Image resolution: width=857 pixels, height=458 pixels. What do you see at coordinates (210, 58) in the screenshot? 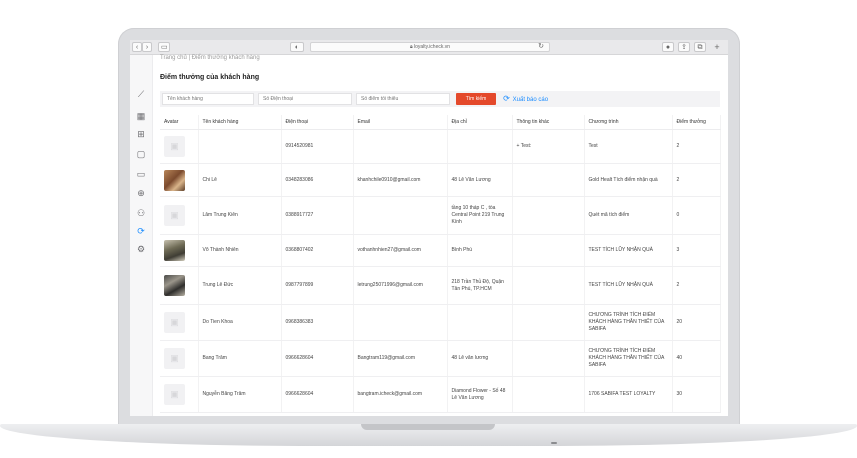
I see `breadcrumb: Trang chủ | Điểm thưởng khách hàng` at bounding box center [210, 58].